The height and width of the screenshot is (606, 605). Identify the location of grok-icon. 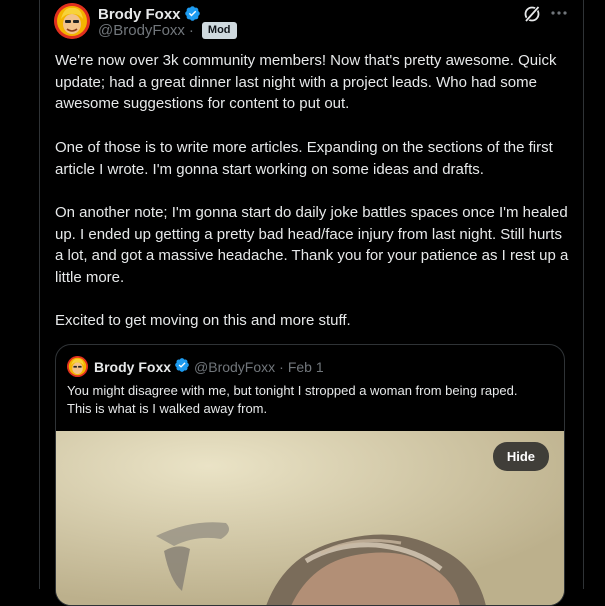
(532, 14).